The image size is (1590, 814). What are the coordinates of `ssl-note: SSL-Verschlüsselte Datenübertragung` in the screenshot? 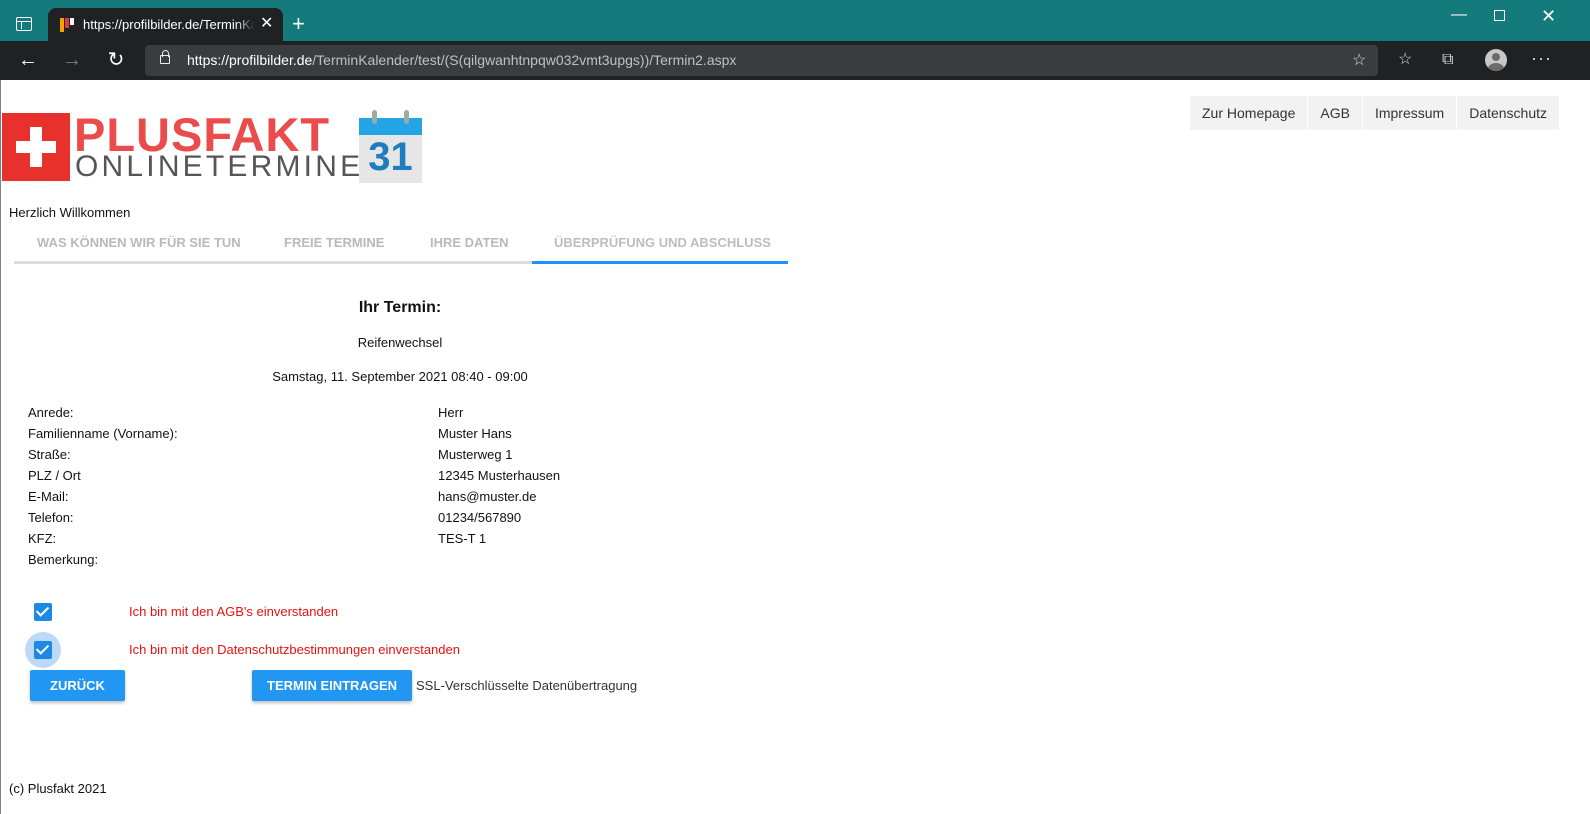 It's located at (527, 685).